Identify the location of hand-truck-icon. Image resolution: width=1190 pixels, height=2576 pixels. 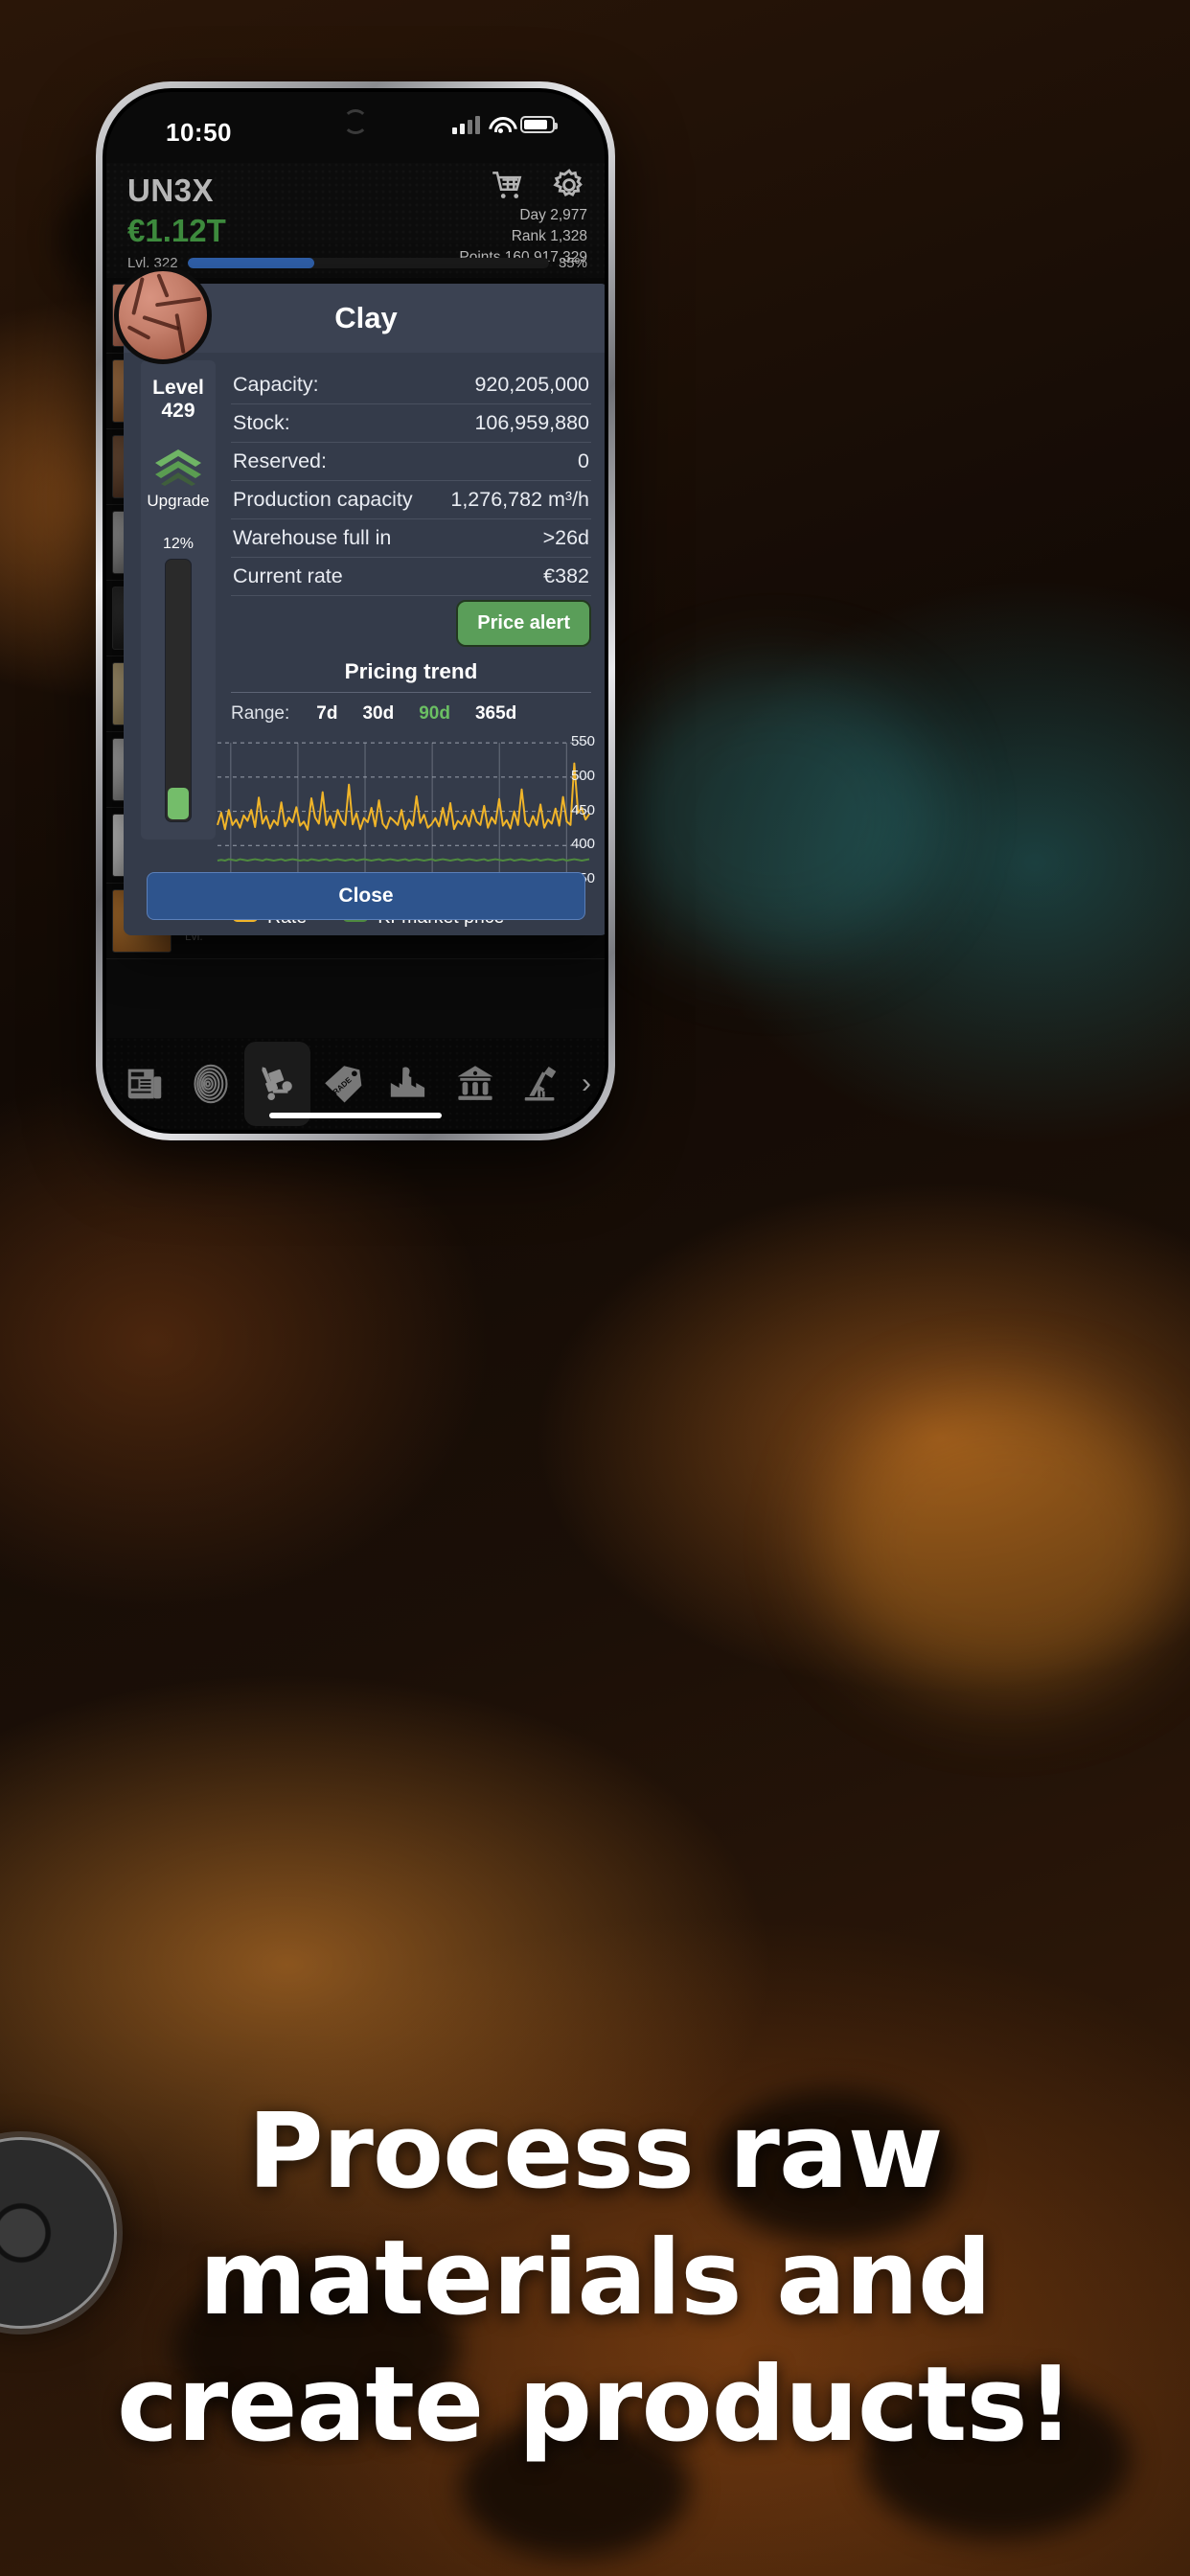
(277, 1084).